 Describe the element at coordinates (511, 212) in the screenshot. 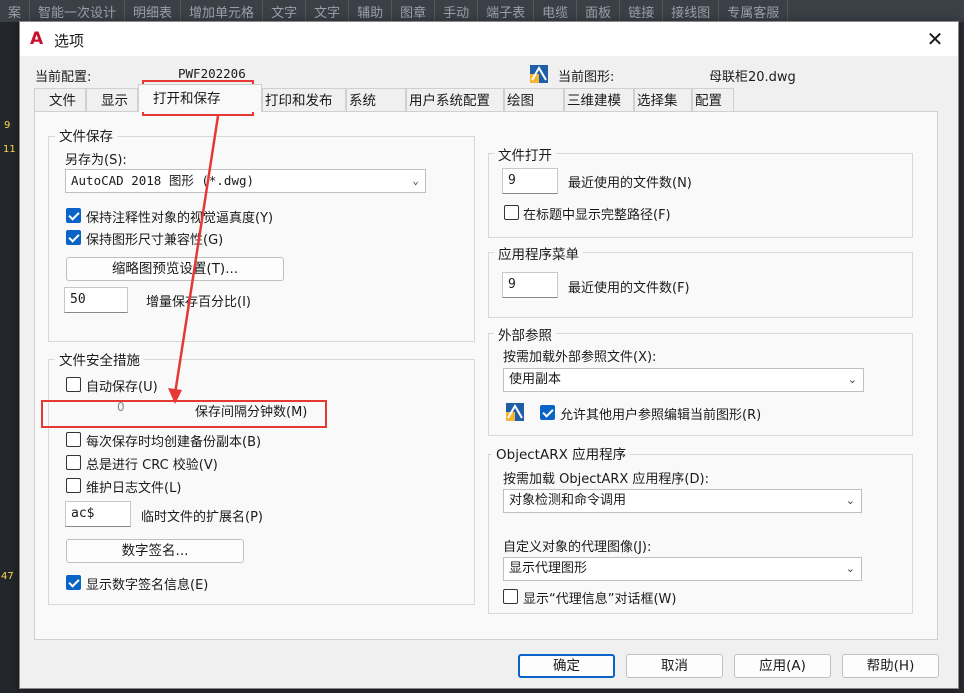

I see `full-path-checkbox` at that location.